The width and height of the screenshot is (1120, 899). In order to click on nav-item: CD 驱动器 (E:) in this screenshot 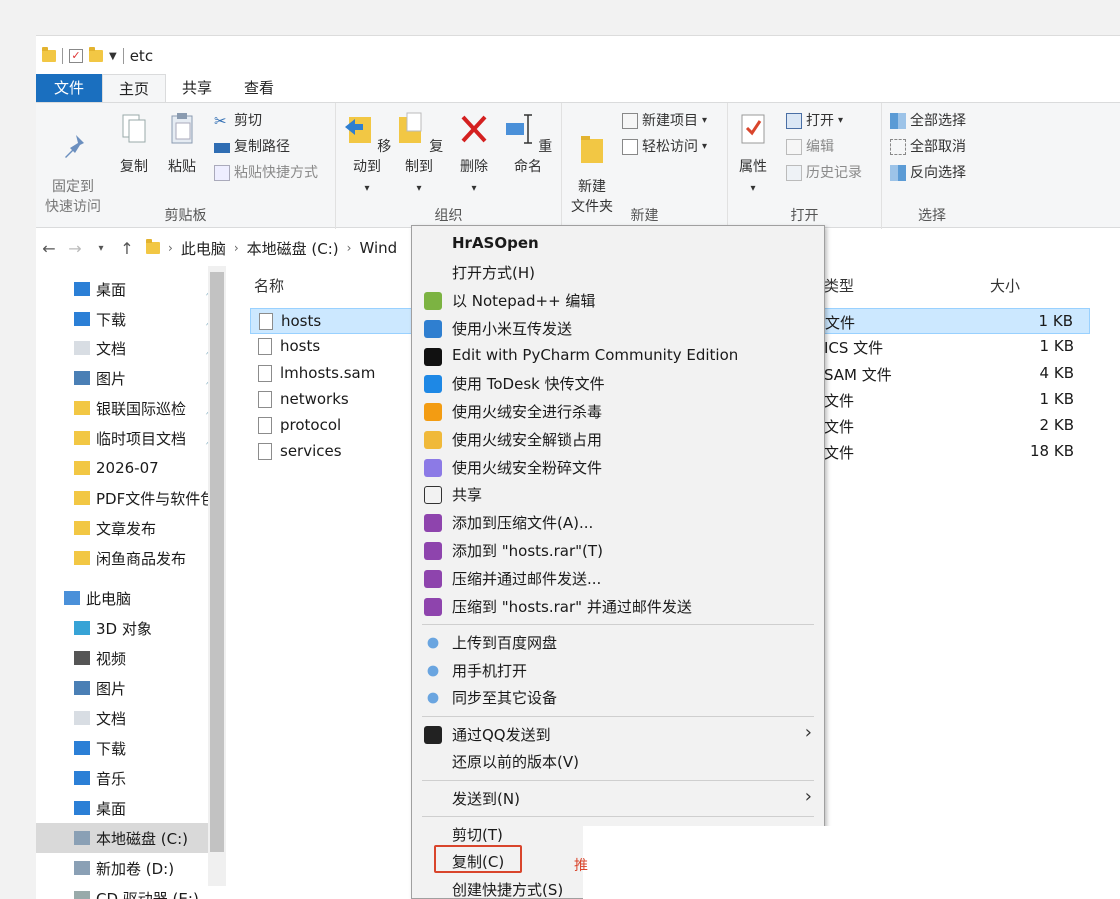, I will do `click(131, 891)`.